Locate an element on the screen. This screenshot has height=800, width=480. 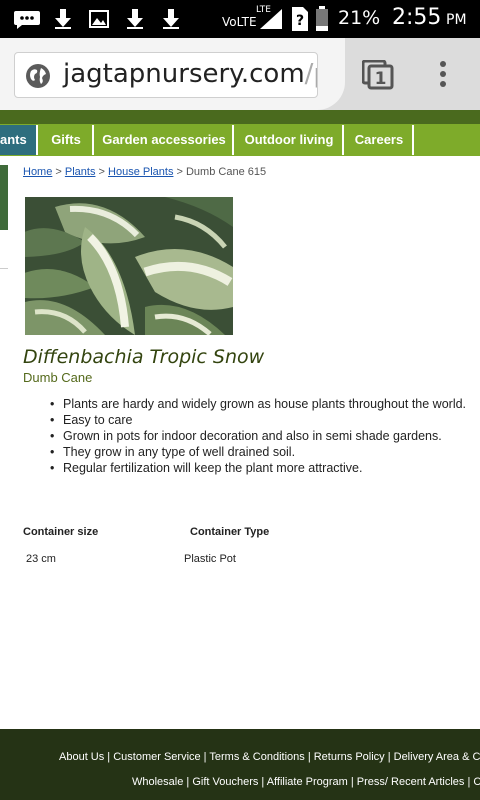
product-title: Diffenbachia Tropic Snow is located at coordinates (144, 357).